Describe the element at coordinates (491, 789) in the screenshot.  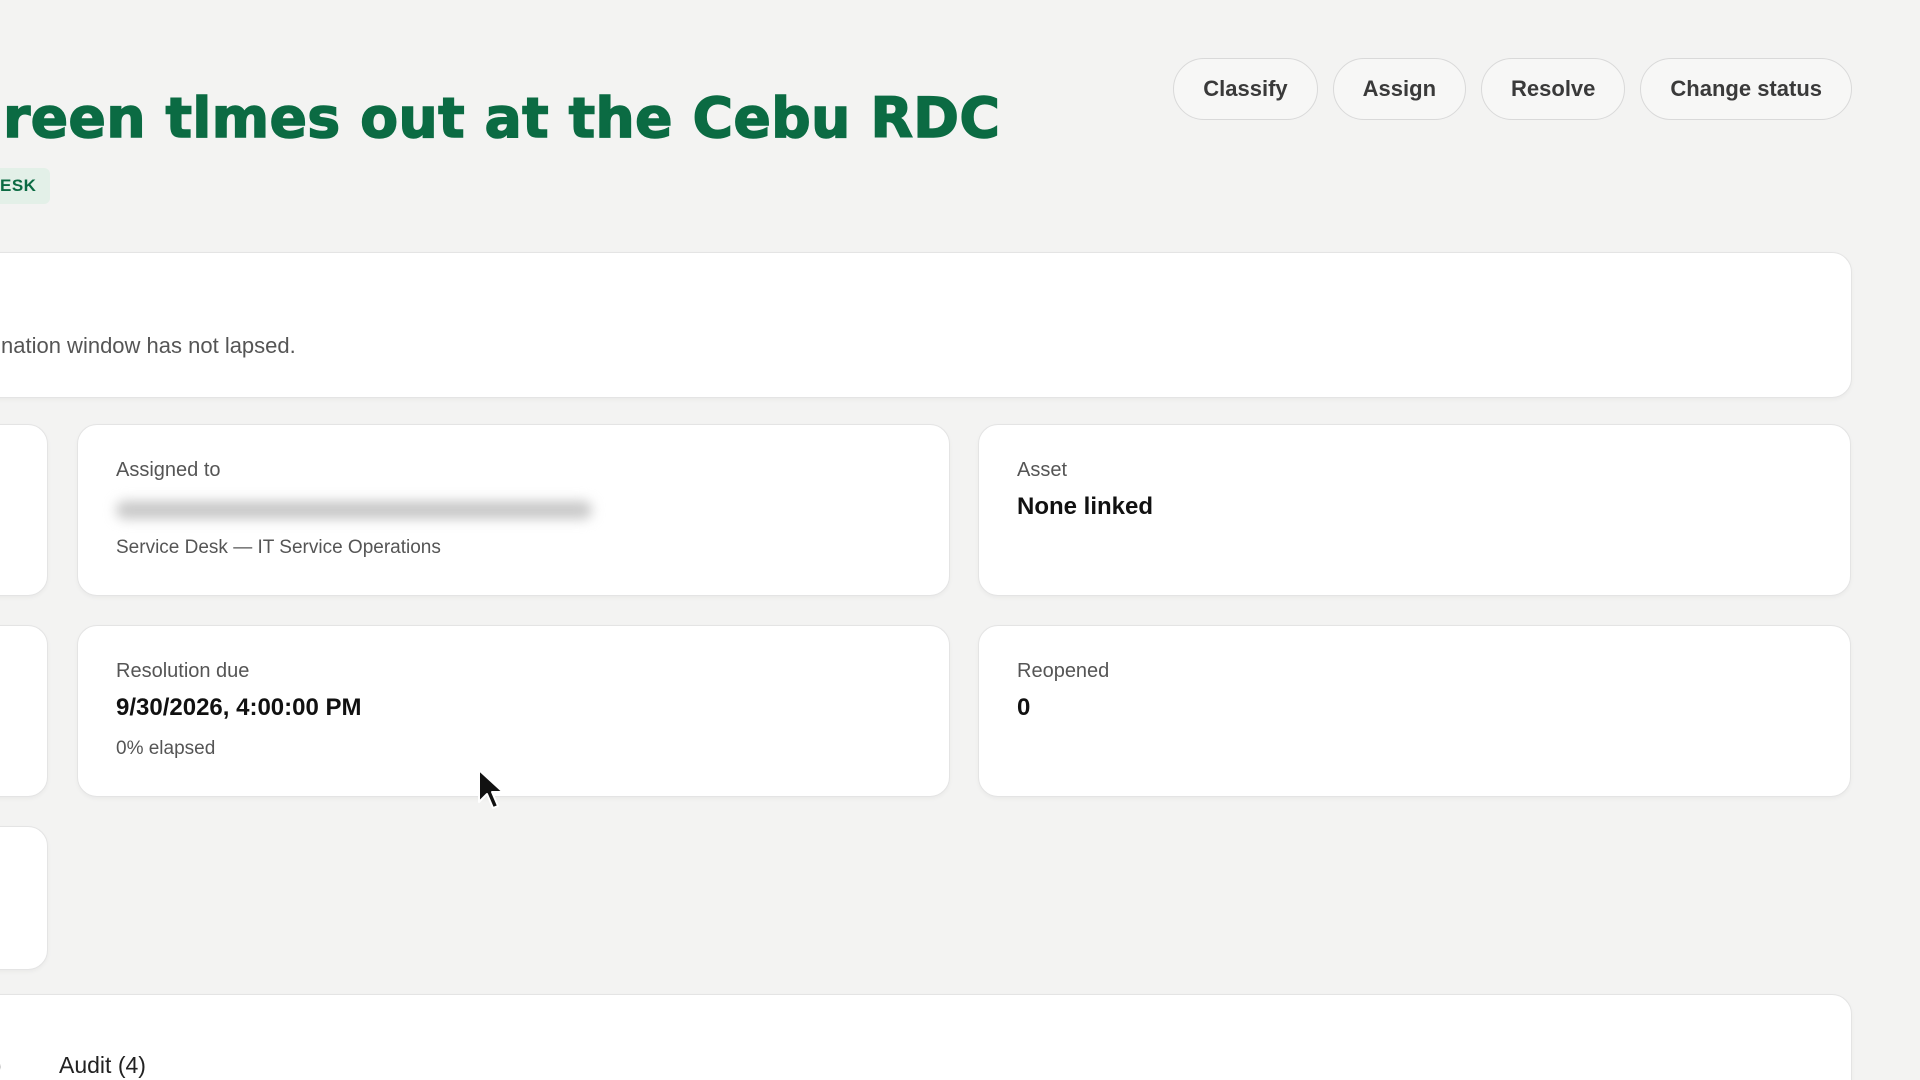
I see `mouse-cursor-icon` at that location.